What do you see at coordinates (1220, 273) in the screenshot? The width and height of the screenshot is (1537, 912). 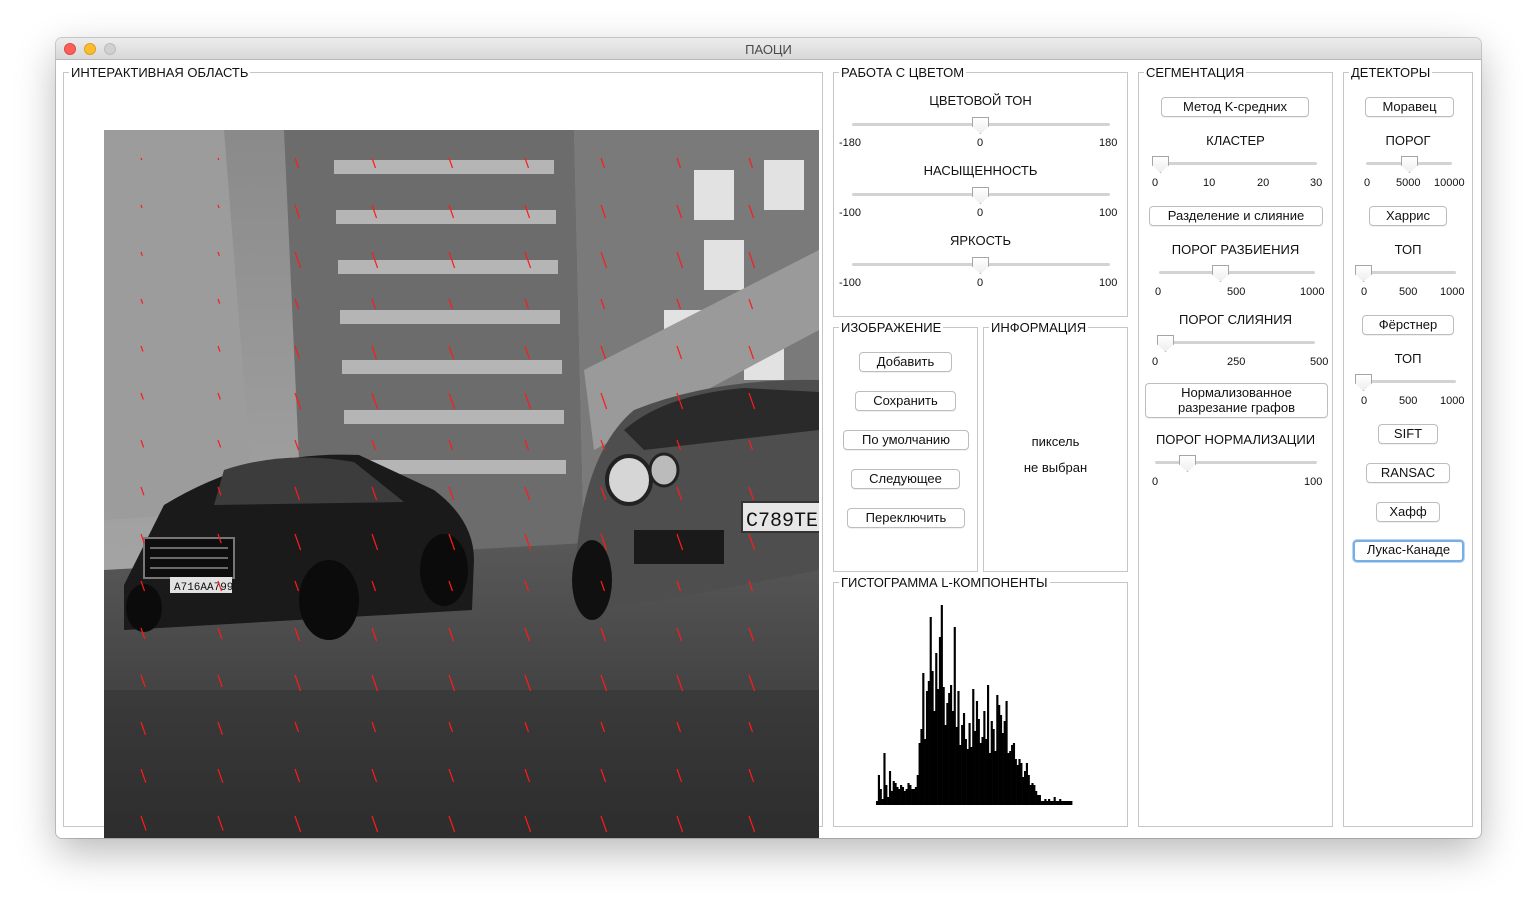 I see `split-threshold-thumb` at bounding box center [1220, 273].